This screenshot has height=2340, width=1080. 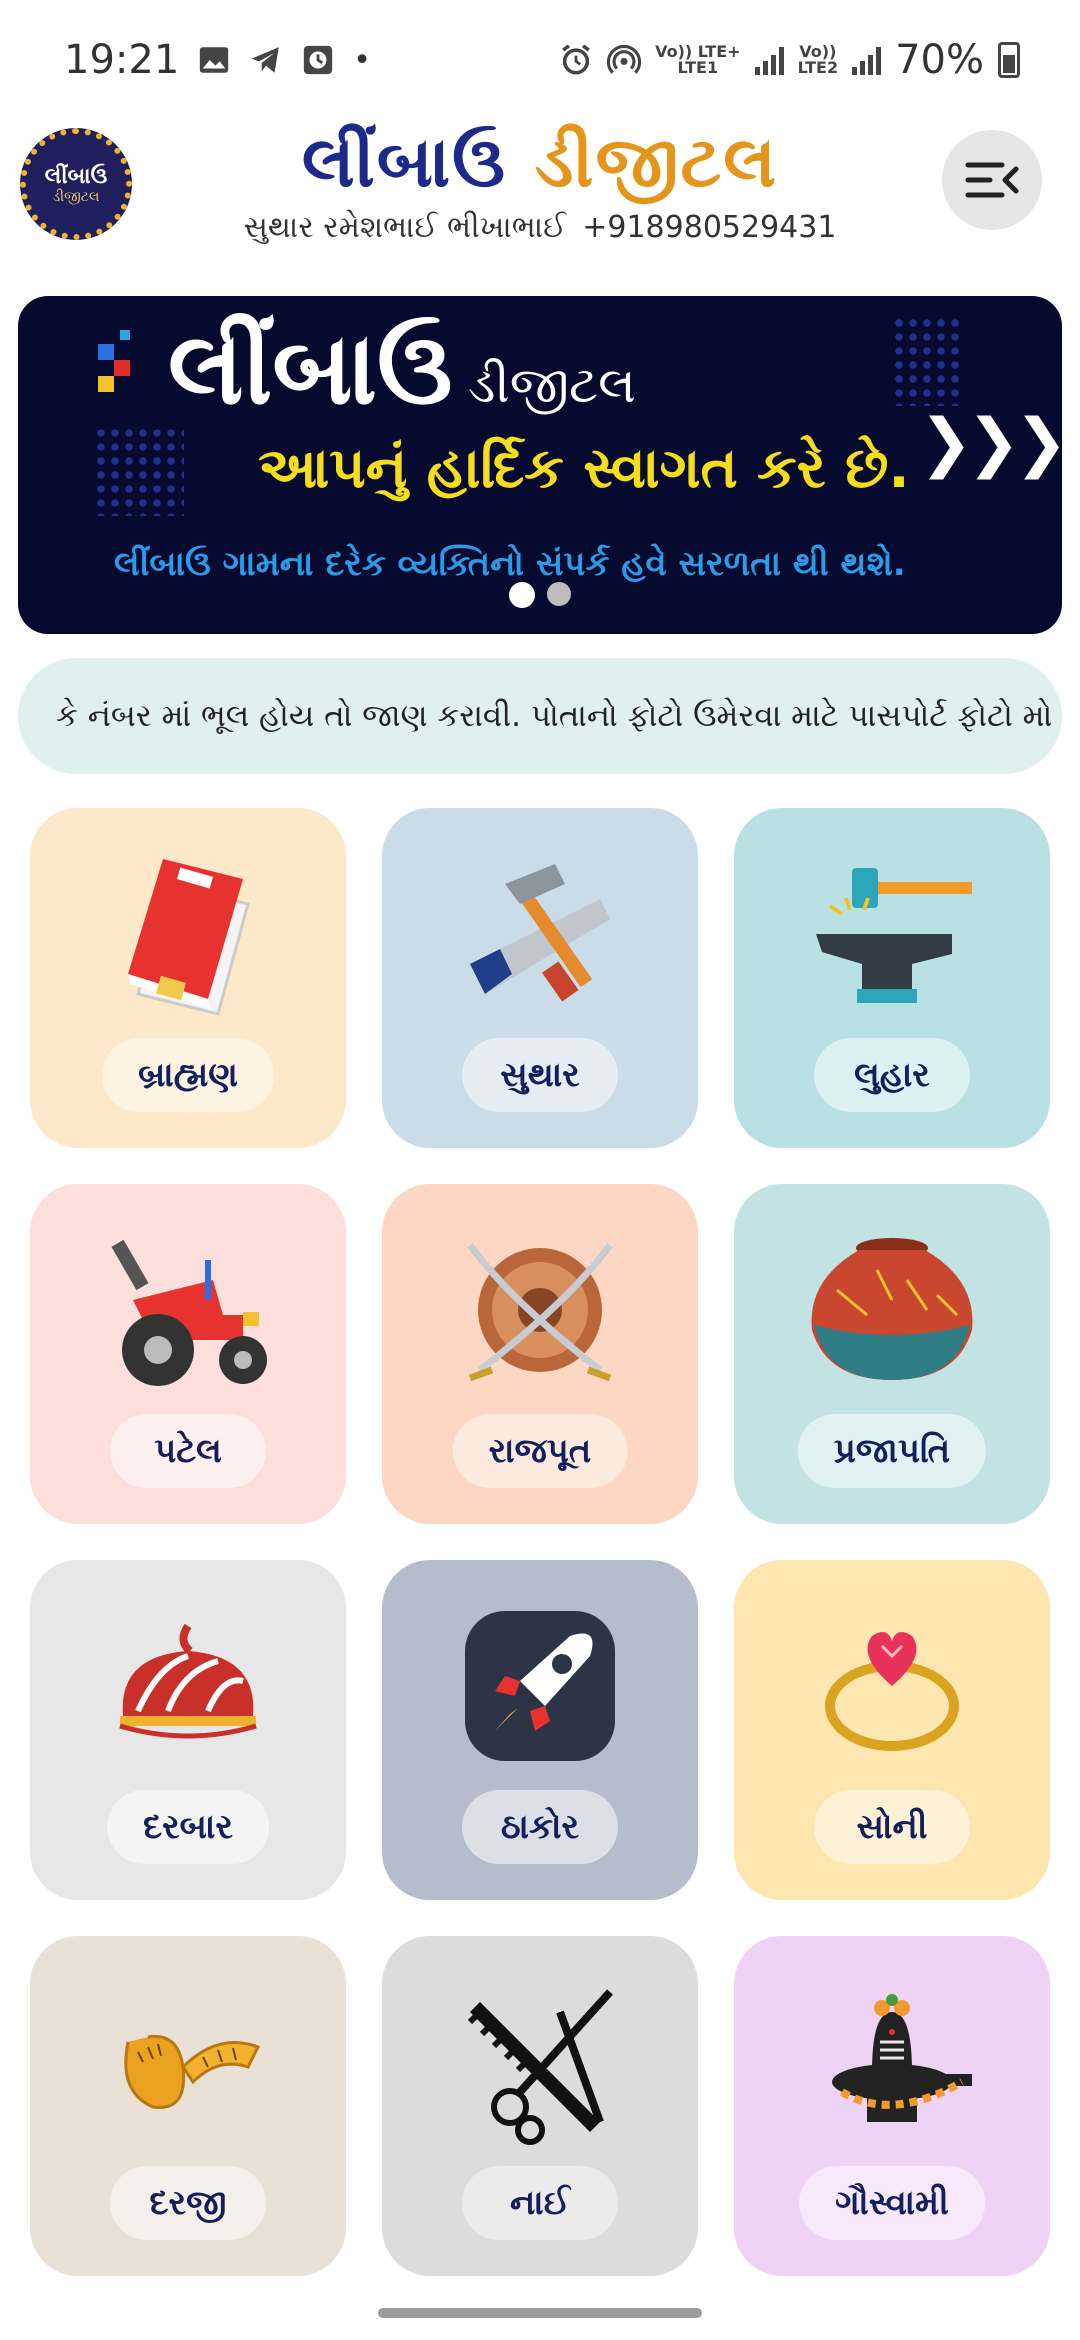 I want to click on brand-title-part1: લીંબાઉ, so click(x=404, y=161).